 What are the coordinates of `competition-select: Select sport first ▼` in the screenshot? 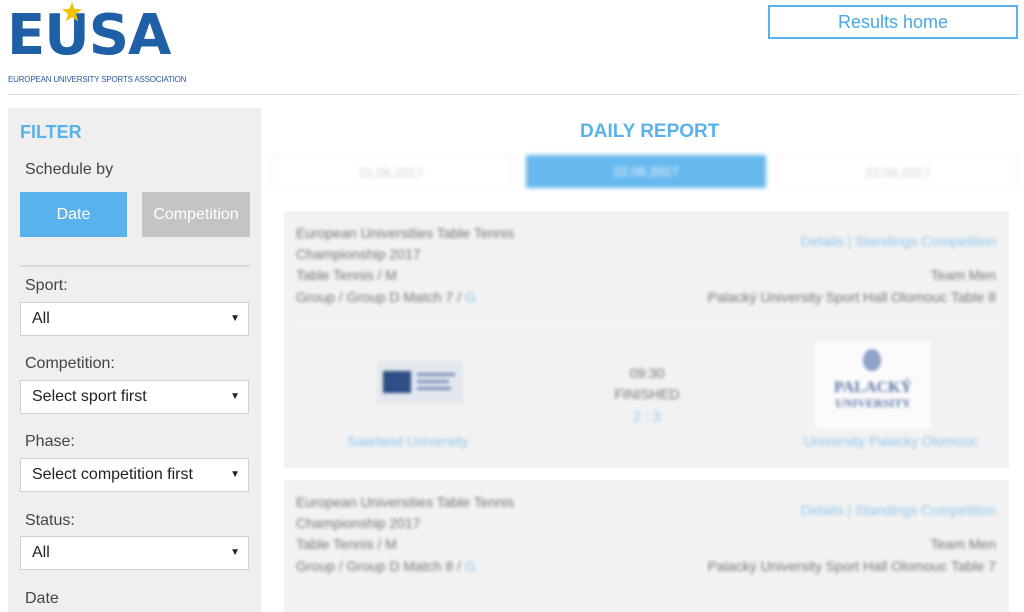 It's located at (134, 397).